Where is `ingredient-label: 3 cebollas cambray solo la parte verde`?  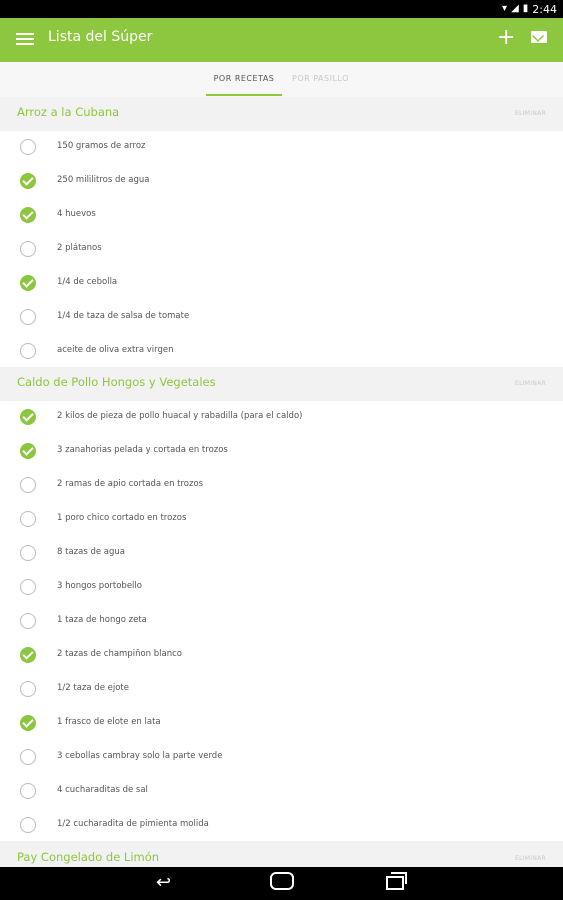
ingredient-label: 3 cebollas cambray solo la parte verde is located at coordinates (140, 756).